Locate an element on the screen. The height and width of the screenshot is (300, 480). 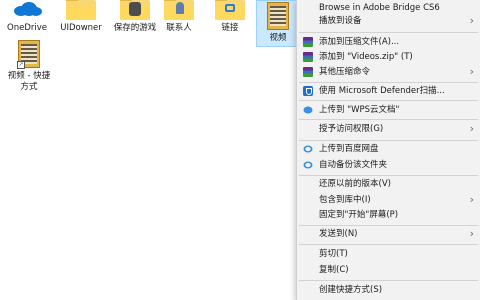
onedrive-icon is located at coordinates (27, 10).